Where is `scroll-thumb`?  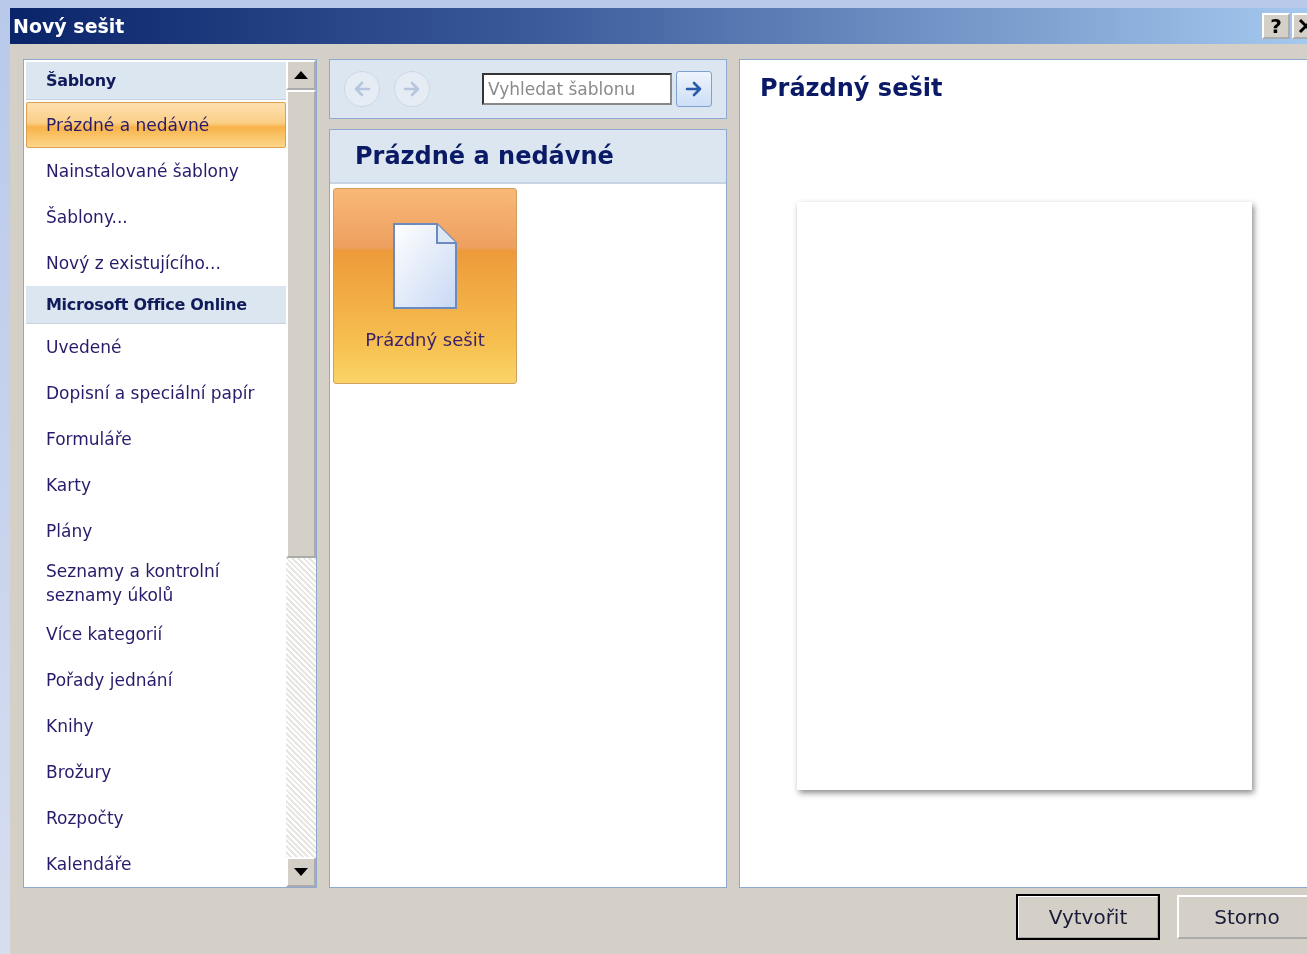 scroll-thumb is located at coordinates (301, 324).